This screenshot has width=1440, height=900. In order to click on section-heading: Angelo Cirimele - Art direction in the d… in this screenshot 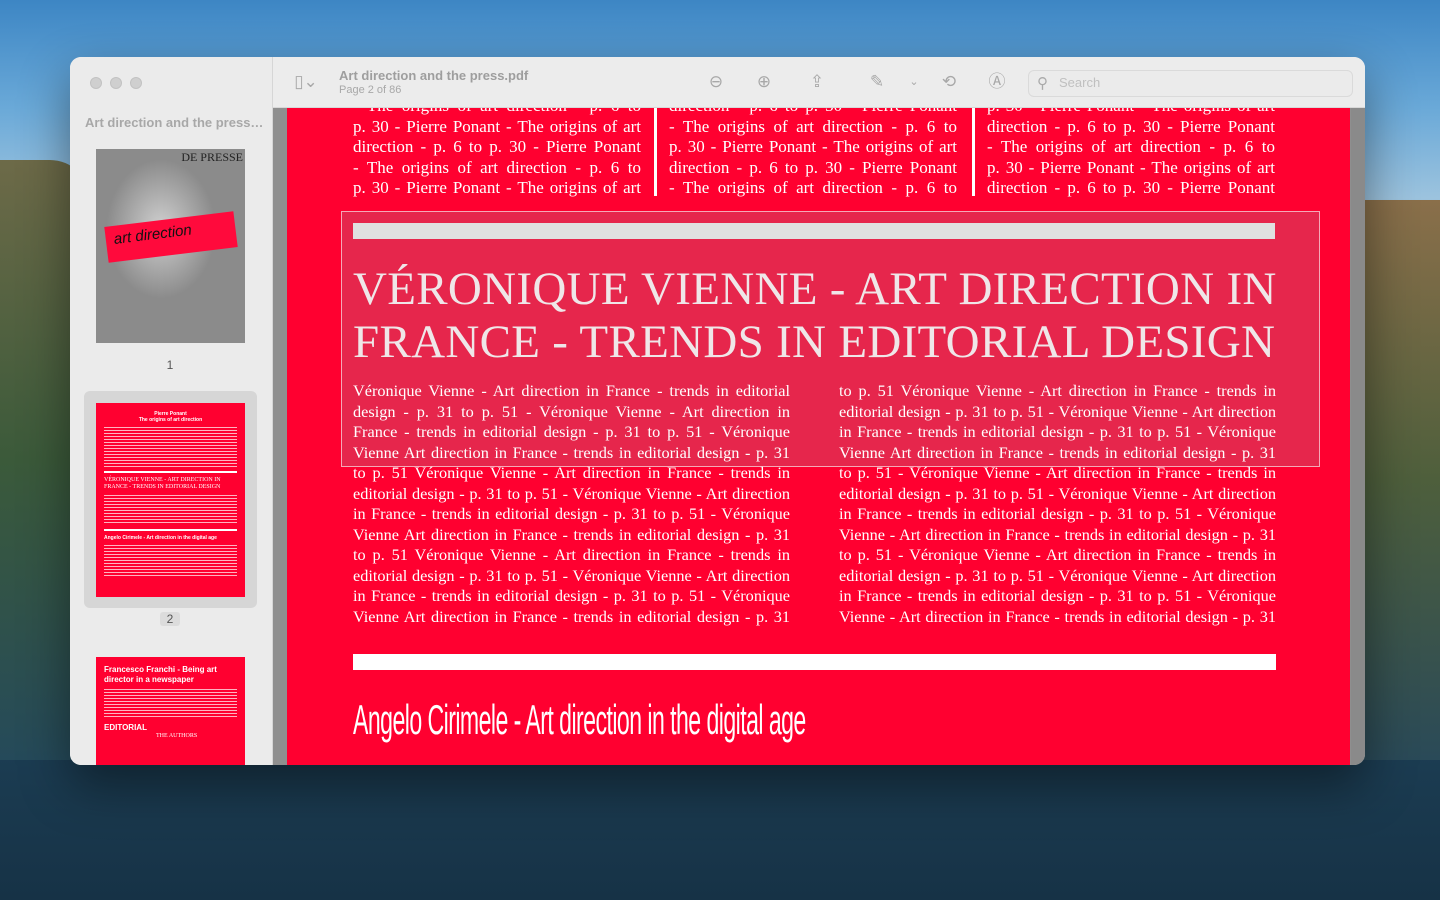, I will do `click(579, 719)`.